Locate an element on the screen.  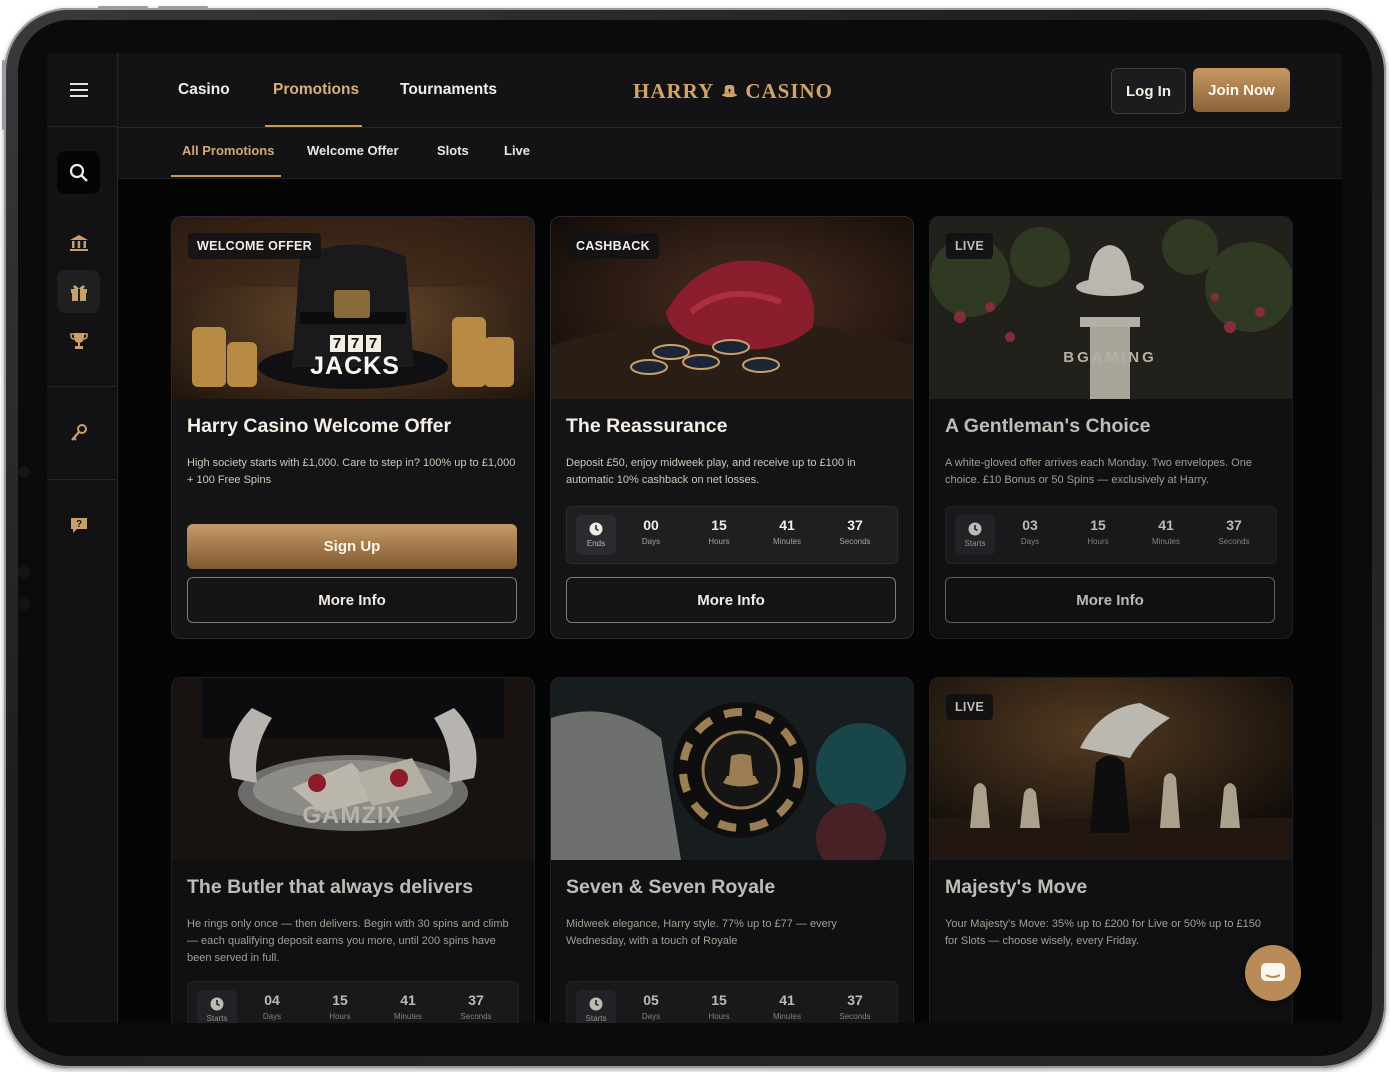
join-now-button: Join Now is located at coordinates (1241, 90).